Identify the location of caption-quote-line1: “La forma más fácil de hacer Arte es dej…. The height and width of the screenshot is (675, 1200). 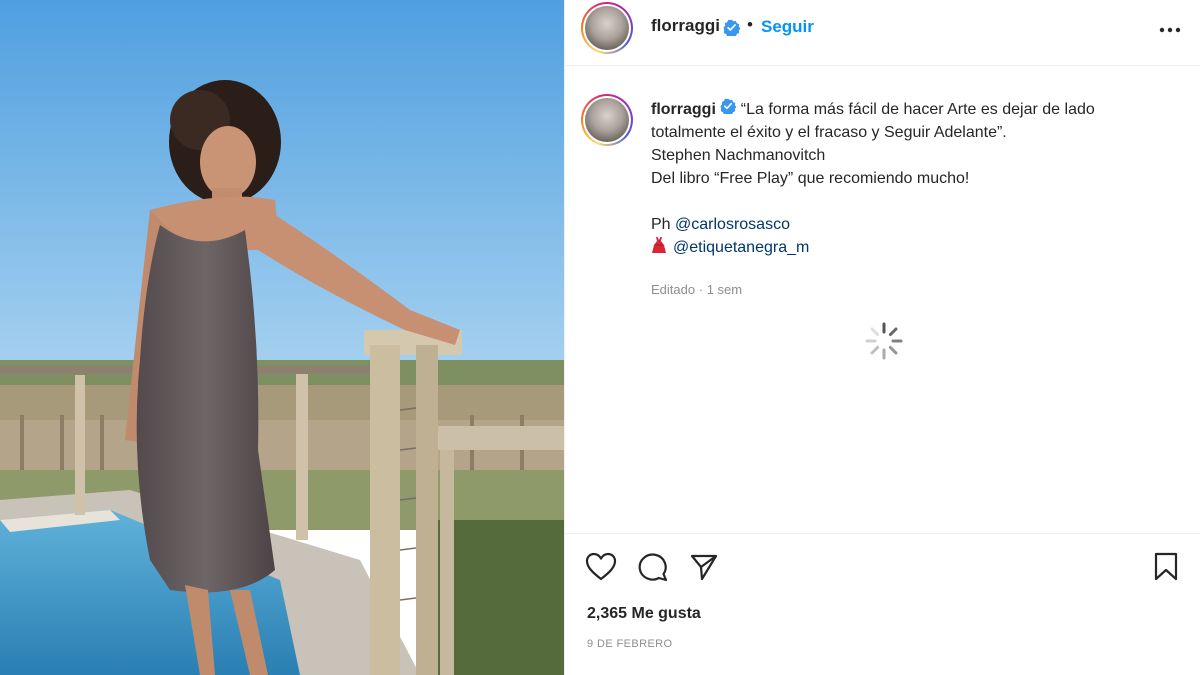
(917, 109).